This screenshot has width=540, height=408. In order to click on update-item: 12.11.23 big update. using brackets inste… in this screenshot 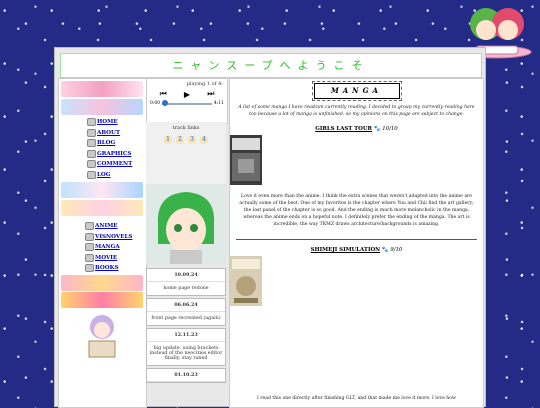, I will do `click(186, 347)`.